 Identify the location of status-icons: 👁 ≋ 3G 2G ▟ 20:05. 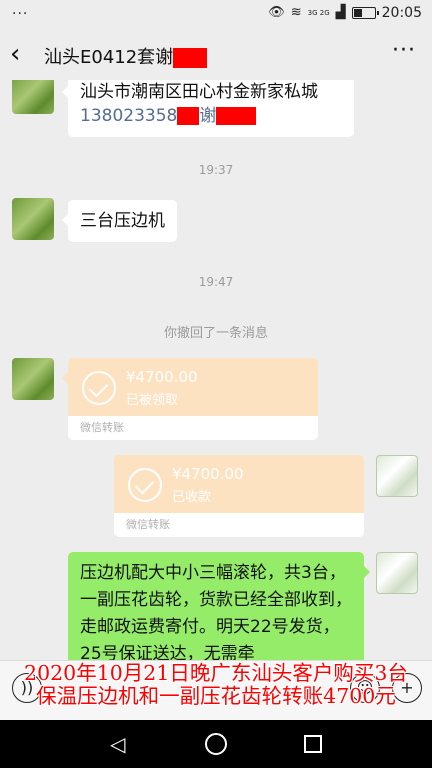
(345, 13).